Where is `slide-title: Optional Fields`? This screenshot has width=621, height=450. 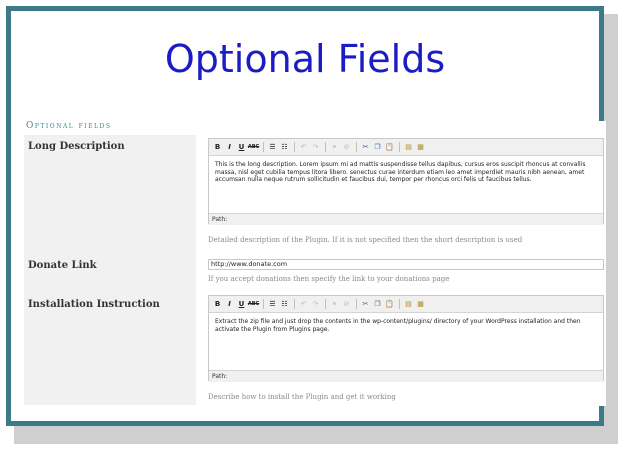
slide-title: Optional Fields is located at coordinates (305, 59).